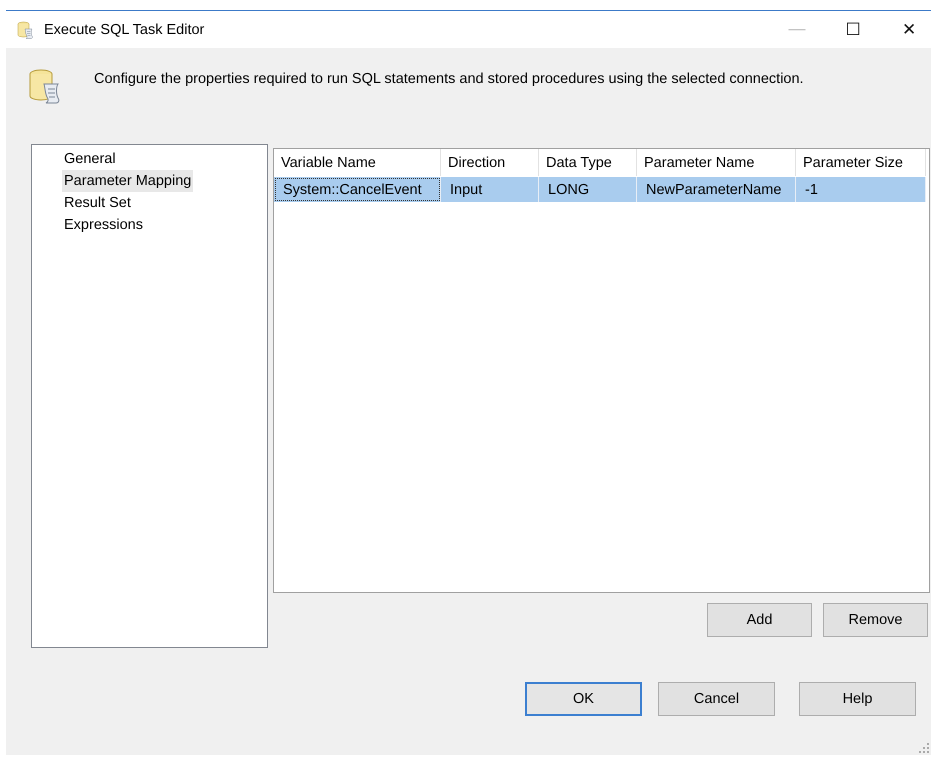  Describe the element at coordinates (861, 189) in the screenshot. I see `table-cell: -1` at that location.